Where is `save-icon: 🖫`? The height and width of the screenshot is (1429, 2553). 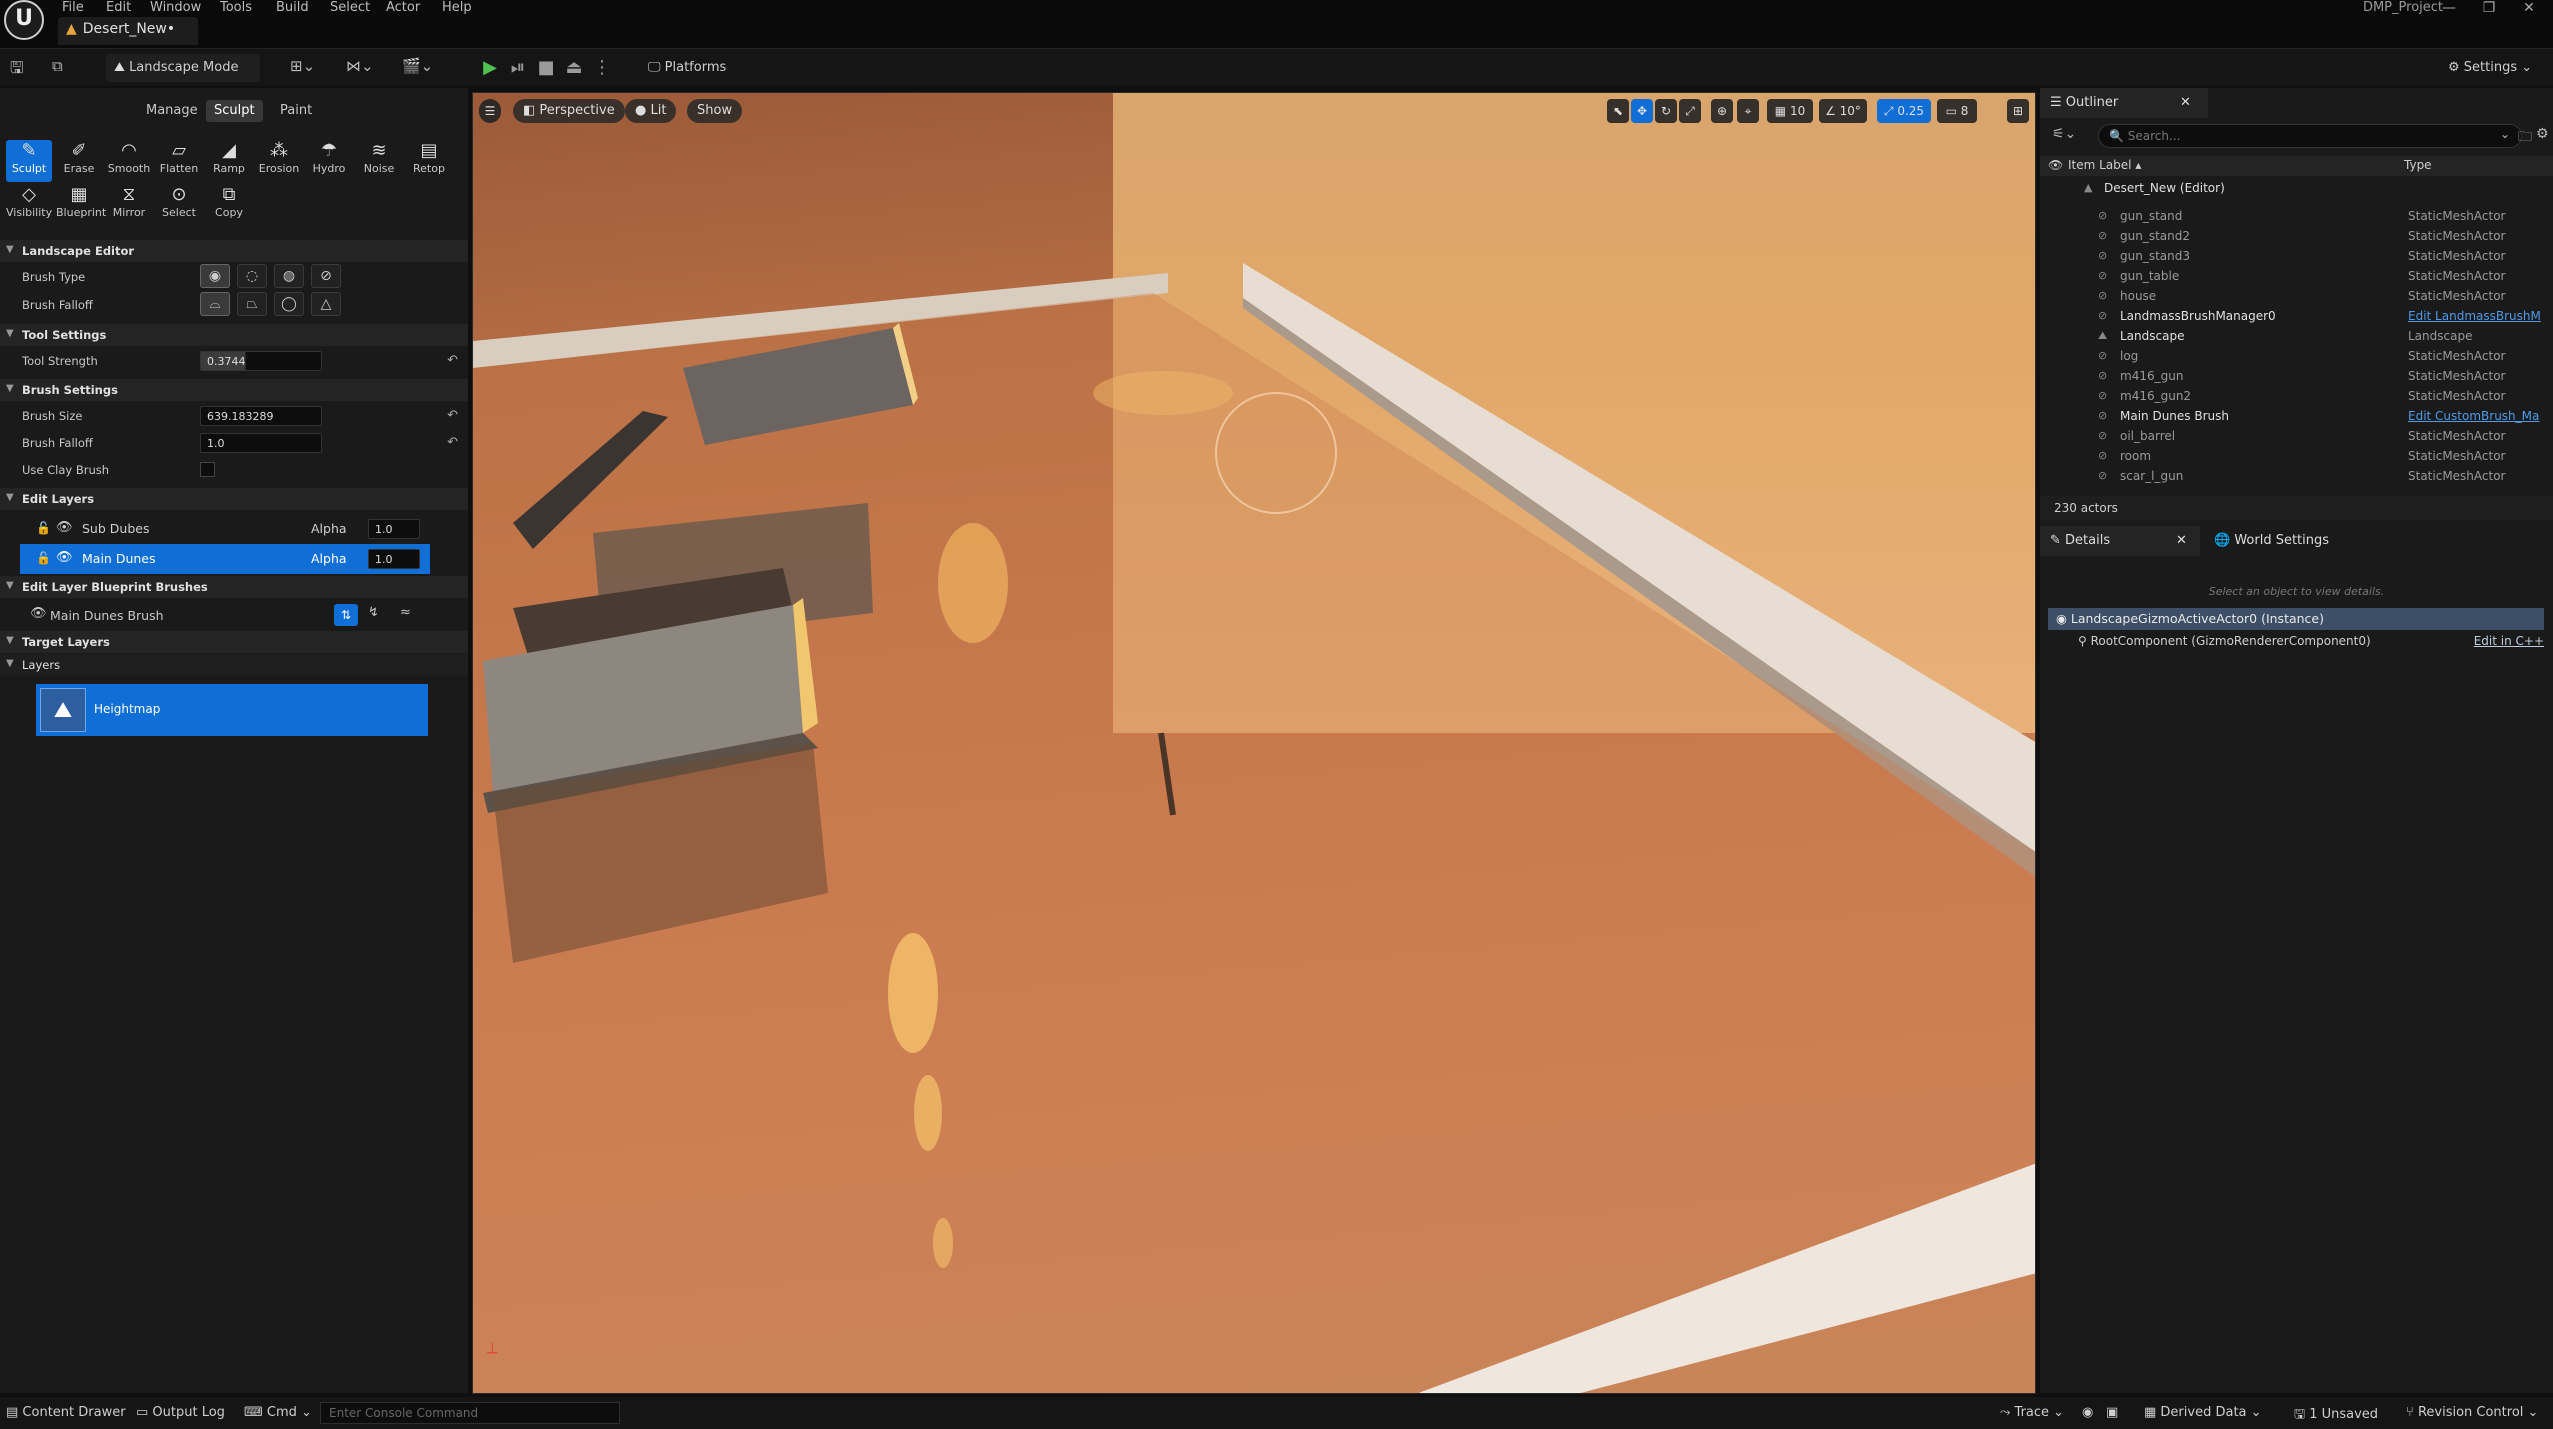 save-icon: 🖫 is located at coordinates (17, 70).